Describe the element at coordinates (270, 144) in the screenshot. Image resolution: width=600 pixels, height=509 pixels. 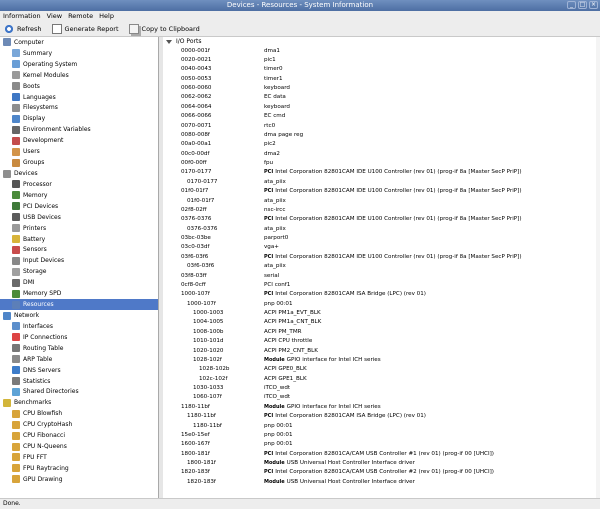
I see `port-owner-text: pic2` at that location.